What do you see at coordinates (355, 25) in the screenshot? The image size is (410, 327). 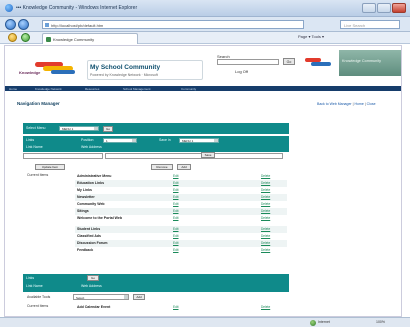 I see `live-search-placeholder: Live Search` at bounding box center [355, 25].